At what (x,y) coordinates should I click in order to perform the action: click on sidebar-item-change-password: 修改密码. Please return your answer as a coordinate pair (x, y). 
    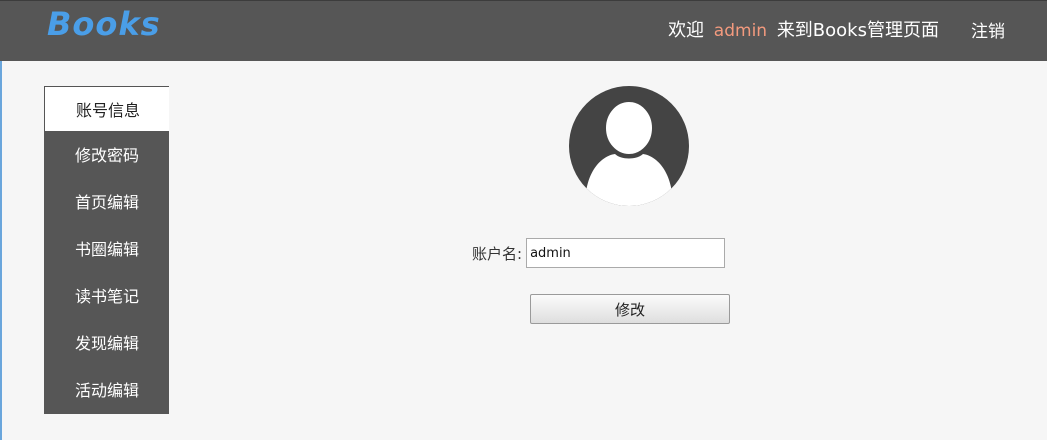
    Looking at the image, I should click on (106, 155).